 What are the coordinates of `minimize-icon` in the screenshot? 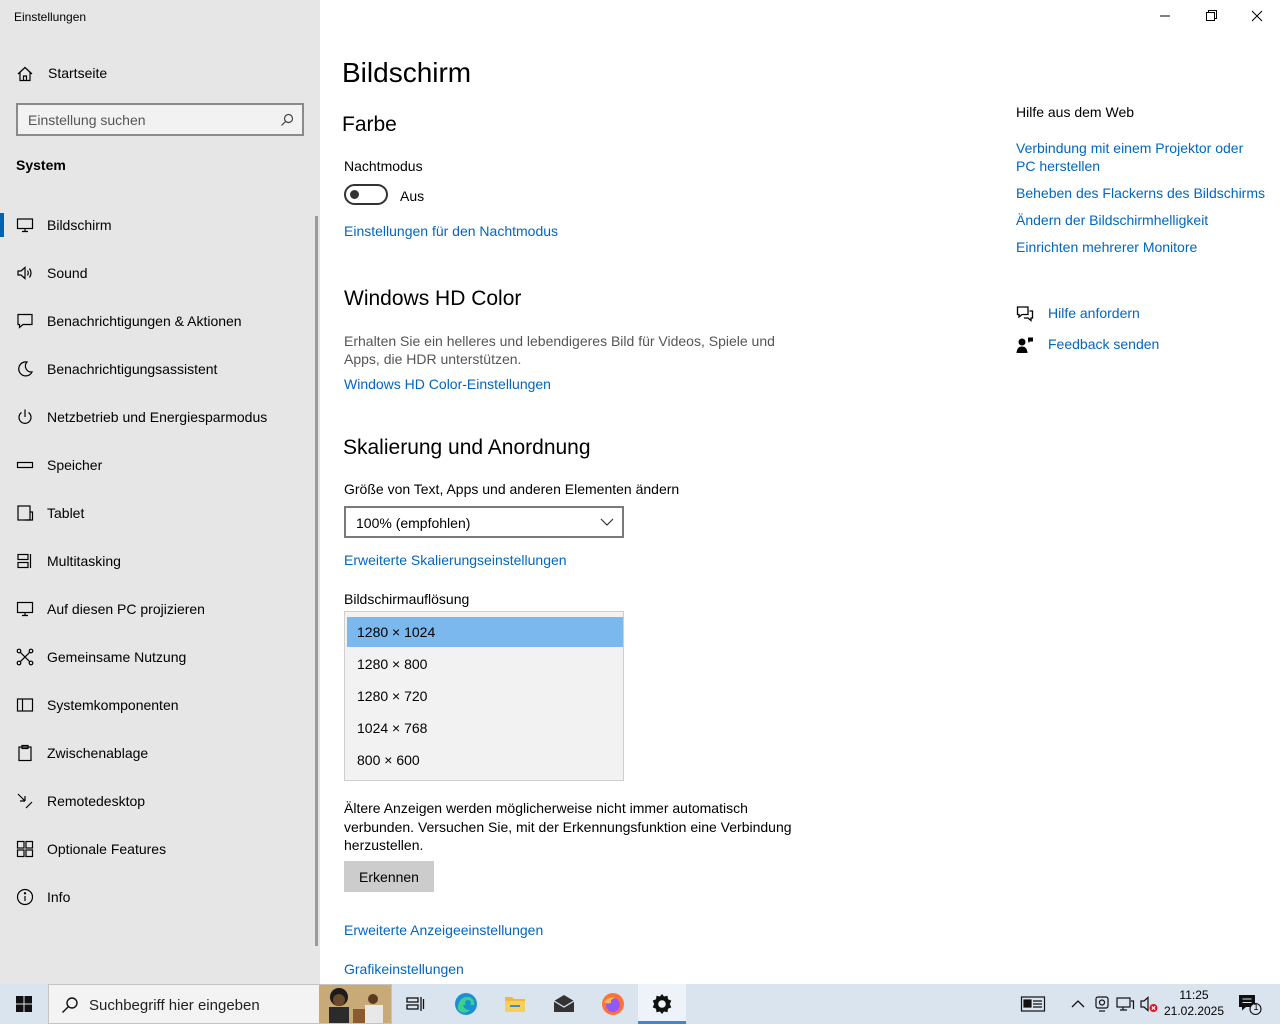 It's located at (1165, 16).